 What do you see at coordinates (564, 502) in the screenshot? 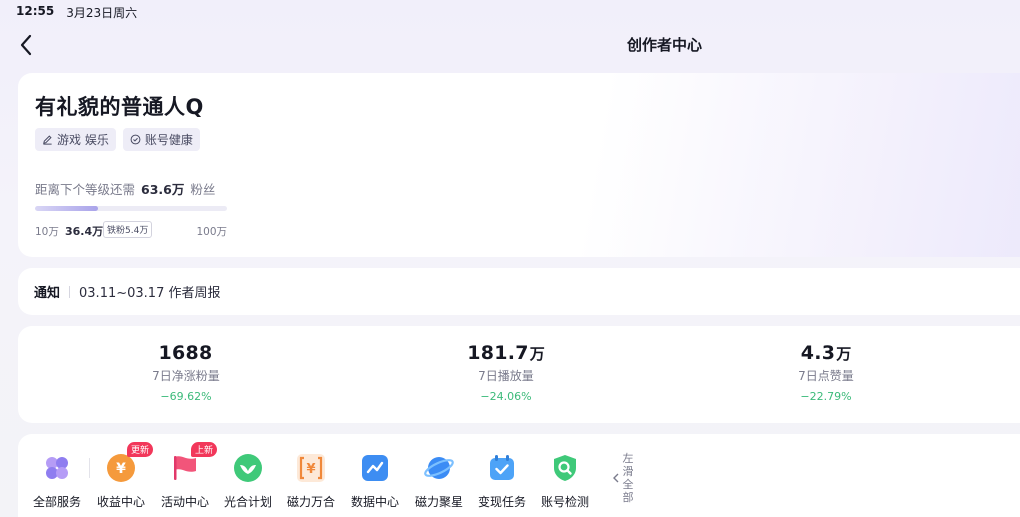
I see `service-label: 账号检测` at bounding box center [564, 502].